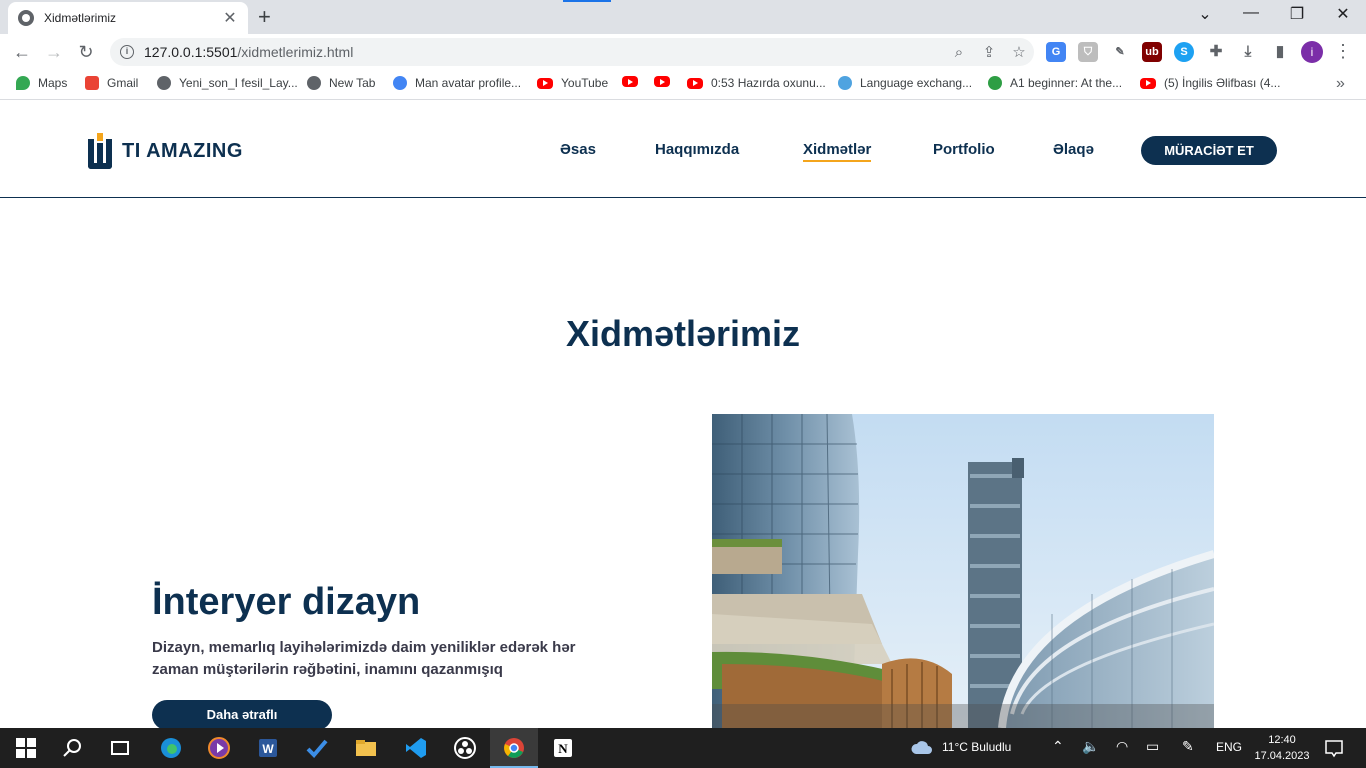  Describe the element at coordinates (697, 149) in the screenshot. I see `nav-about: Haqqımızda` at that location.